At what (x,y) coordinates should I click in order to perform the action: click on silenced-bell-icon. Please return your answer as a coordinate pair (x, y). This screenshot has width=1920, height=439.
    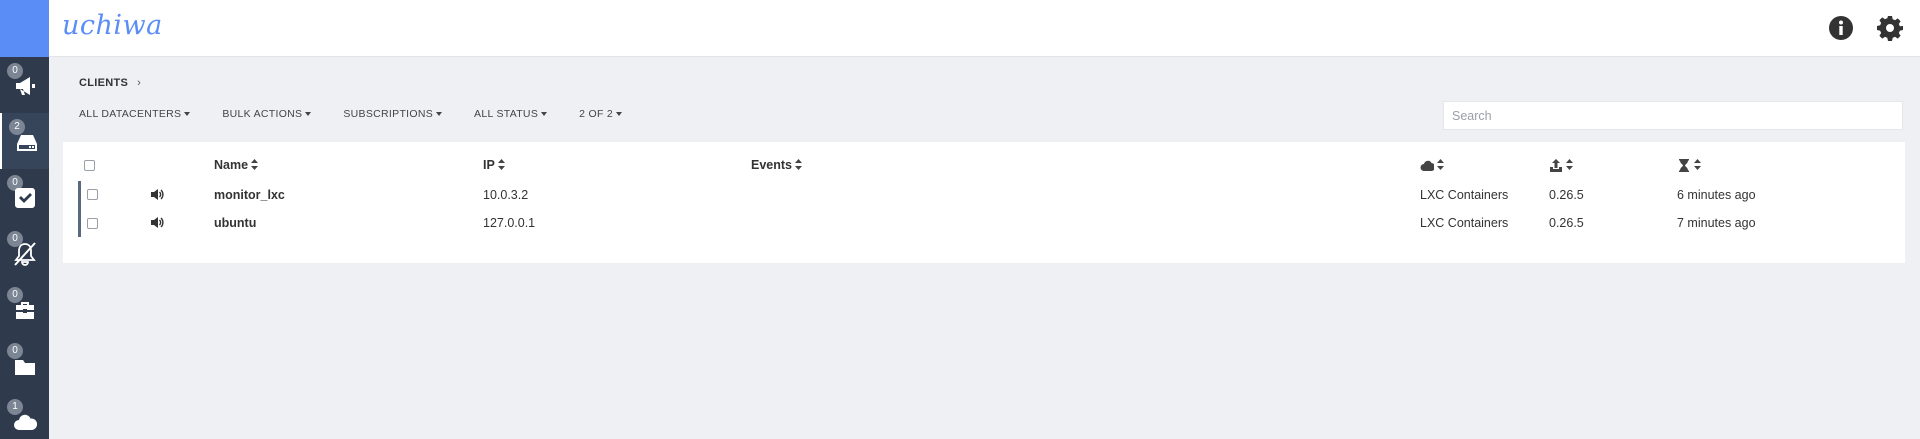
    Looking at the image, I should click on (25, 254).